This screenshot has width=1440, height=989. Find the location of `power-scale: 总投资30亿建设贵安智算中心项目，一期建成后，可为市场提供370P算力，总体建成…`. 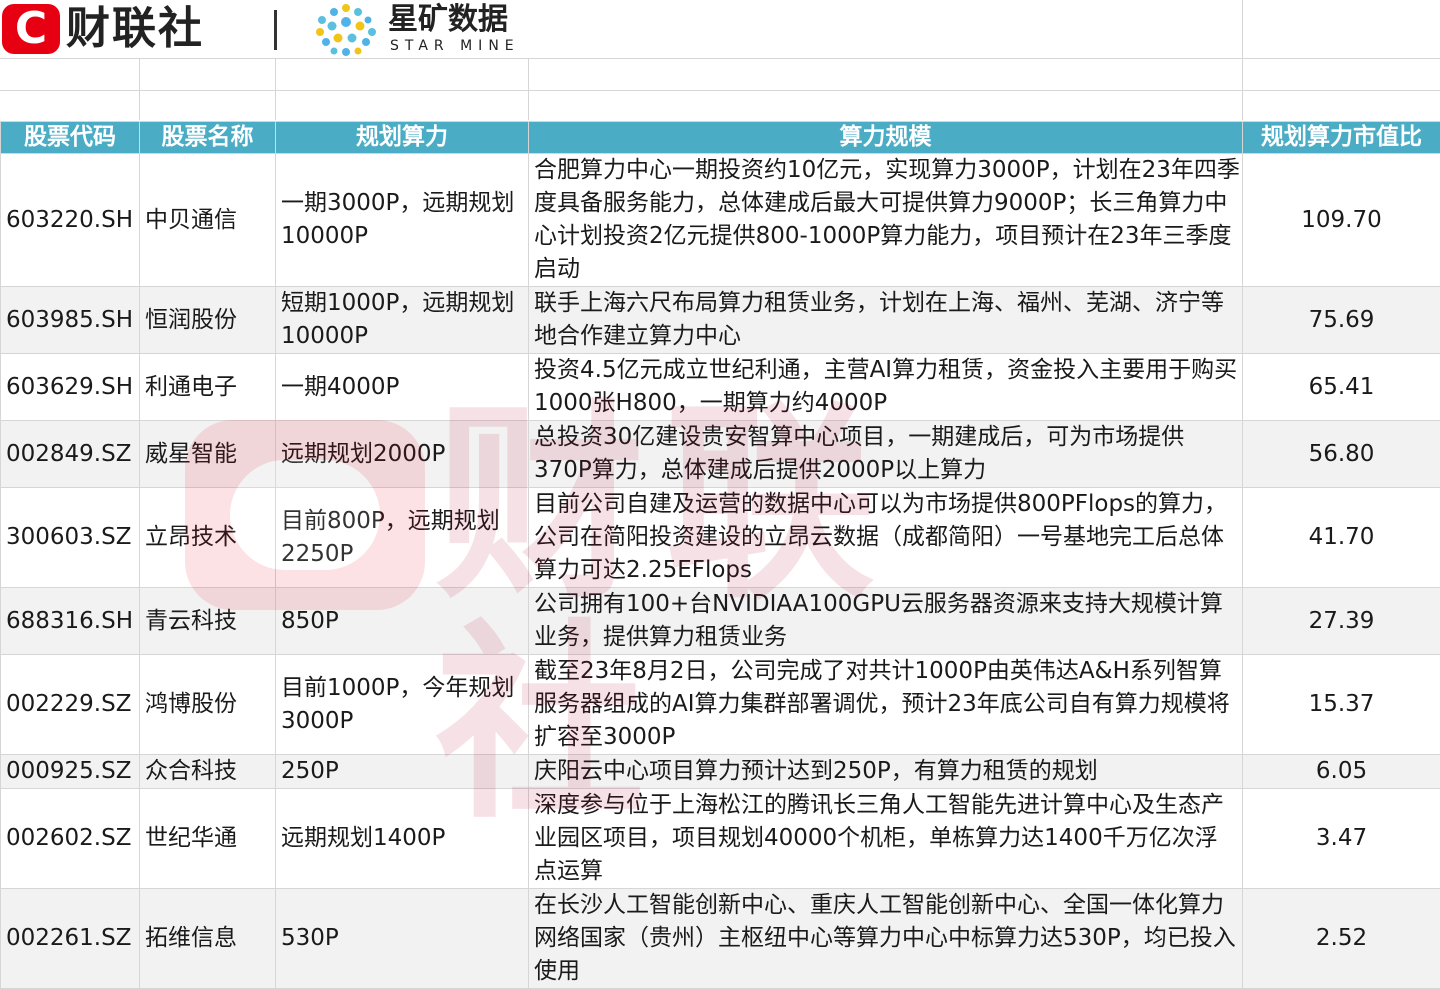

power-scale: 总投资30亿建设贵安智算中心项目，一期建成后，可为市场提供370P算力，总体建成… is located at coordinates (886, 454).